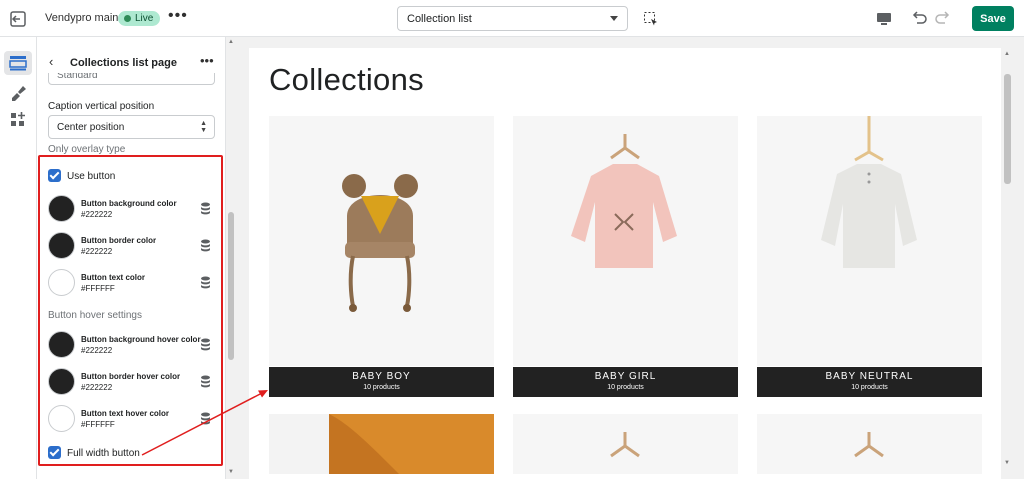  Describe the element at coordinates (54, 452) in the screenshot. I see `full-width-button-checkbox` at that location.